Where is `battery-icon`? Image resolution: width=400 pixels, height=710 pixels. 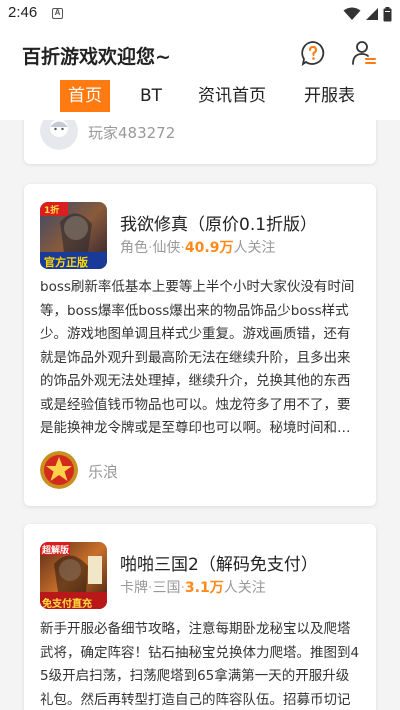 battery-icon is located at coordinates (387, 13).